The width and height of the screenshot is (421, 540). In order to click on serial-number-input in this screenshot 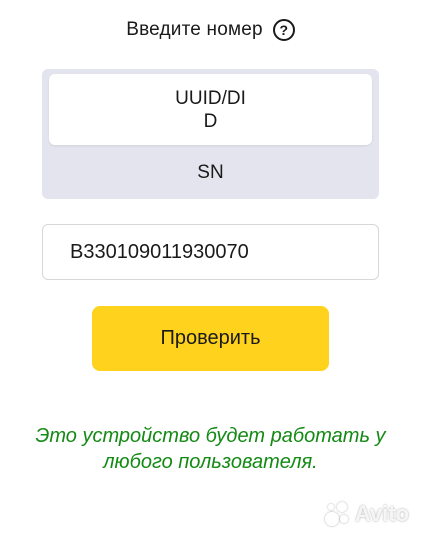, I will do `click(210, 252)`.